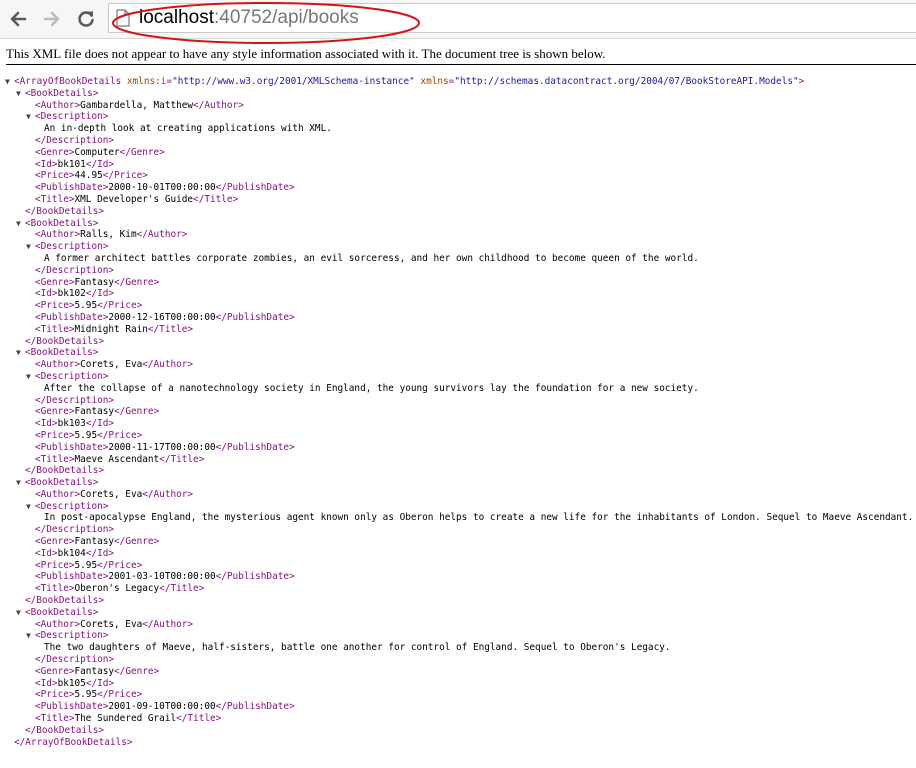 This screenshot has width=916, height=768. I want to click on element-value-title: XML Developer's Guide, so click(134, 199).